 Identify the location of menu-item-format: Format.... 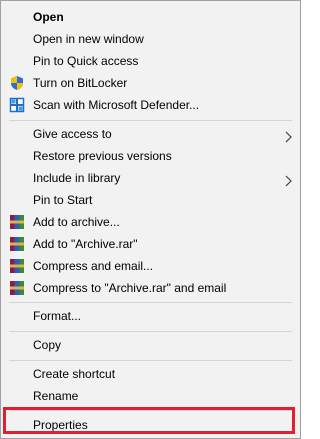
(150, 316).